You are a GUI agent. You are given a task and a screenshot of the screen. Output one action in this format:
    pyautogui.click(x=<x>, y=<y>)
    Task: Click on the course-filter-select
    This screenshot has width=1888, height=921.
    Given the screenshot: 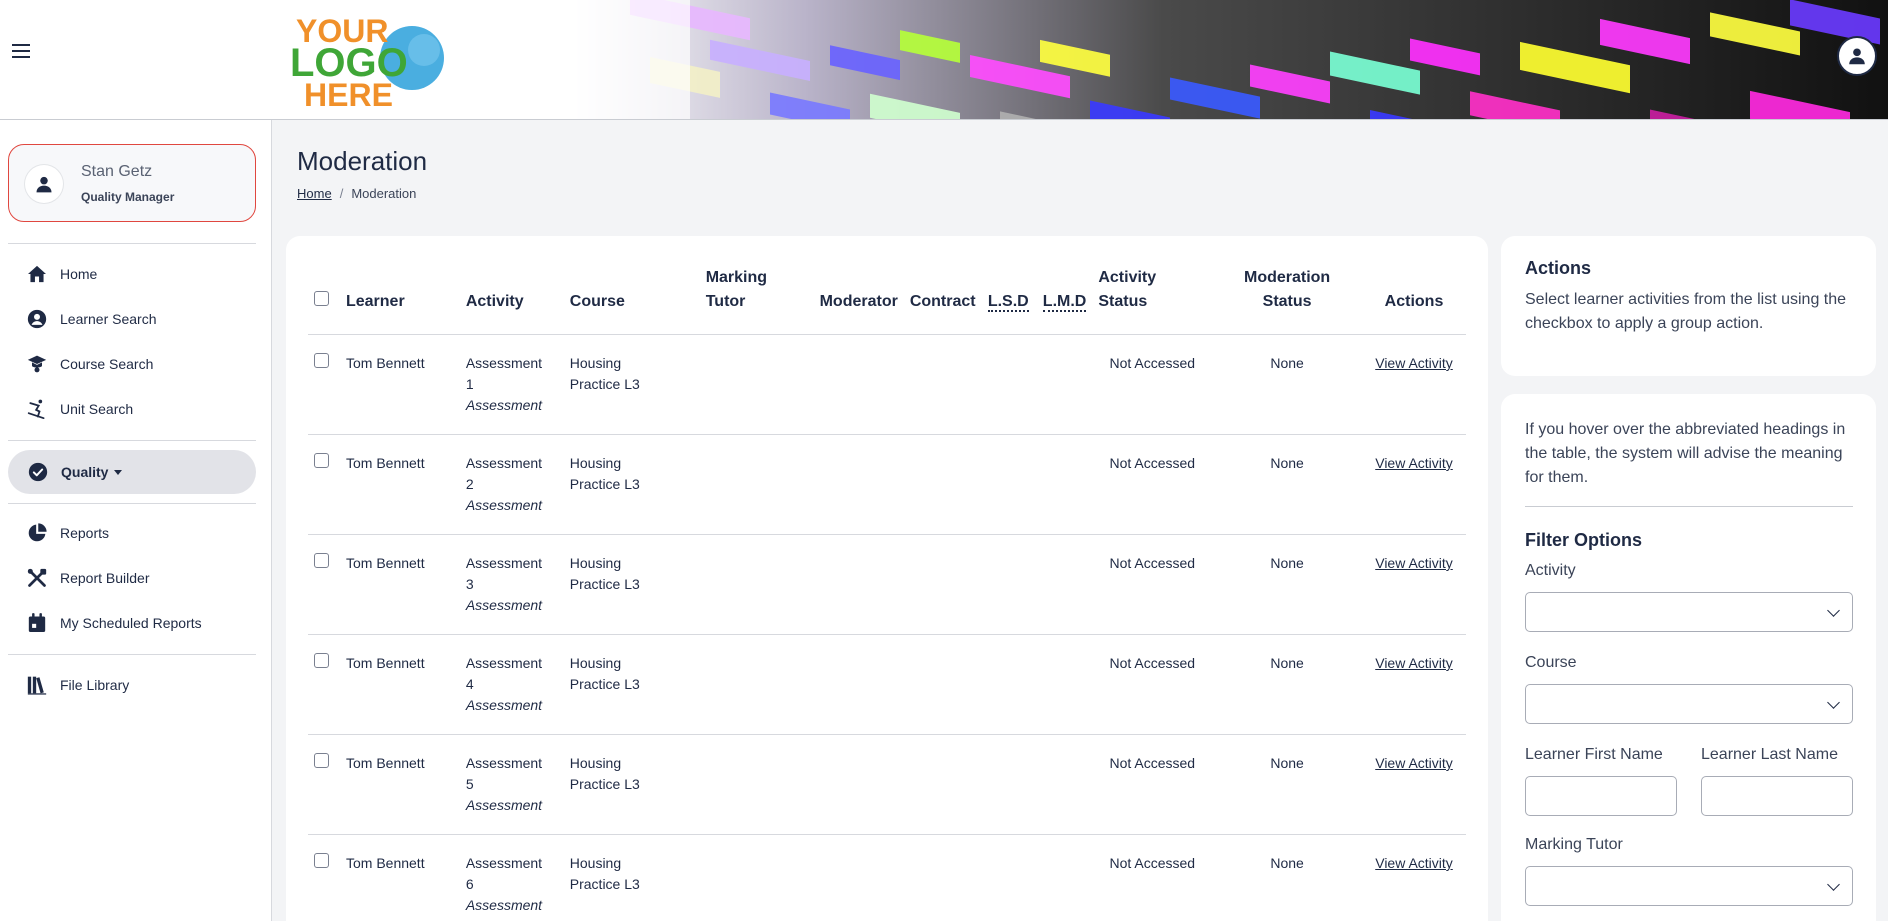 What is the action you would take?
    pyautogui.click(x=1689, y=704)
    